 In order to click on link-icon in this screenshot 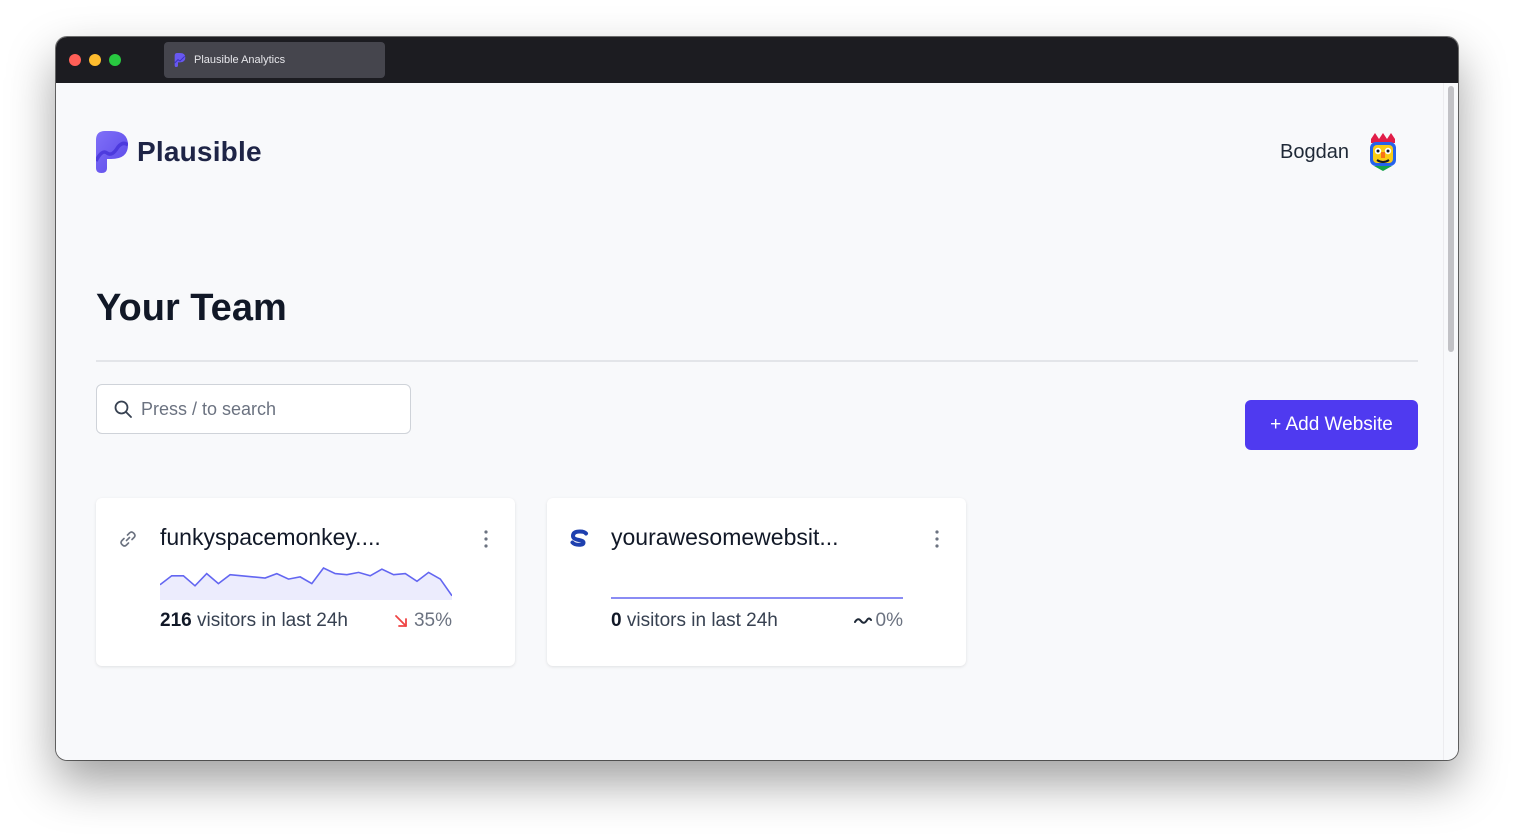, I will do `click(128, 539)`.